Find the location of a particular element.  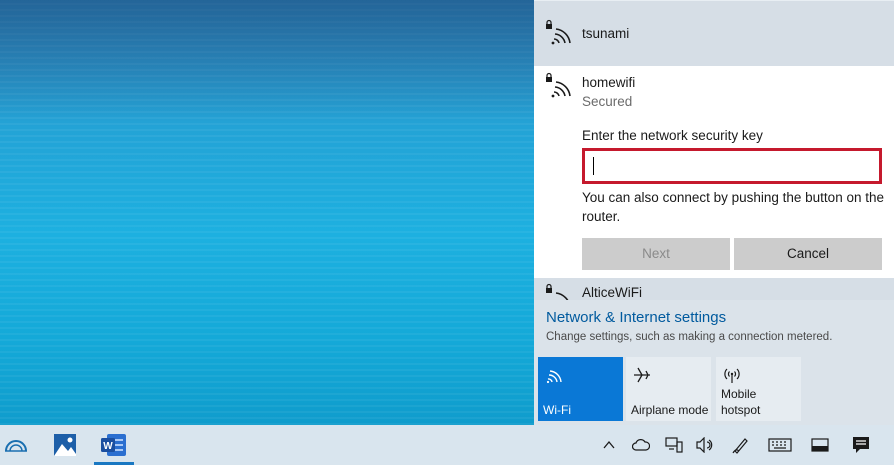

taskbar: W is located at coordinates (447, 445).